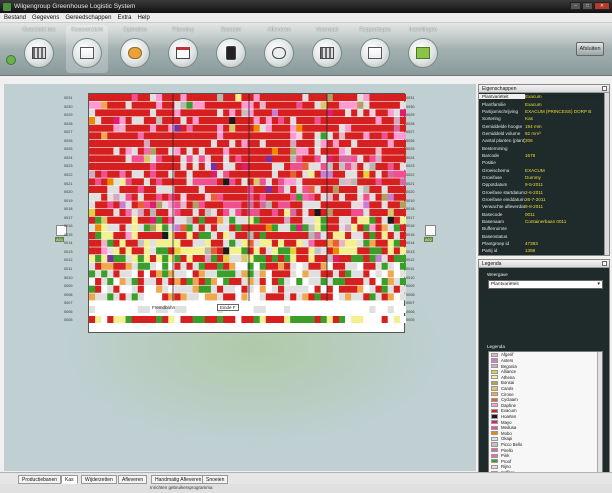  I want to click on property-row: Basenstatus, so click(544, 236).